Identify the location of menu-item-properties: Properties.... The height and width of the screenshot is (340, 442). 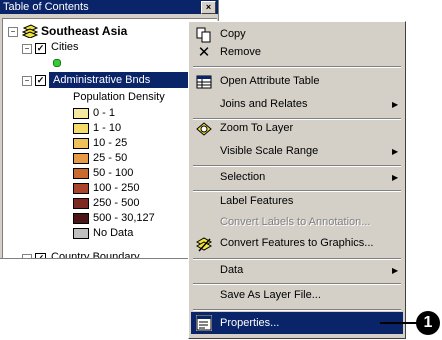
(297, 323).